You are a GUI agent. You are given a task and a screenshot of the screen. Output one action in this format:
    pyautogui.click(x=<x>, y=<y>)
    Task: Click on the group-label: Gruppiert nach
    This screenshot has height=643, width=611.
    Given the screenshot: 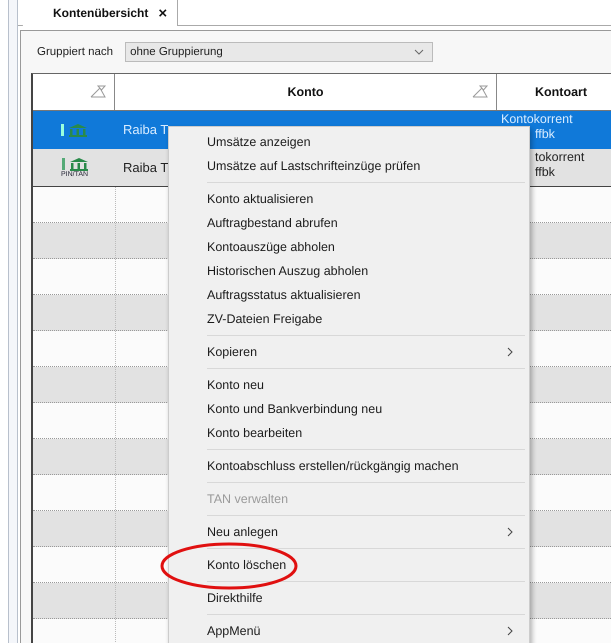 What is the action you would take?
    pyautogui.click(x=75, y=52)
    